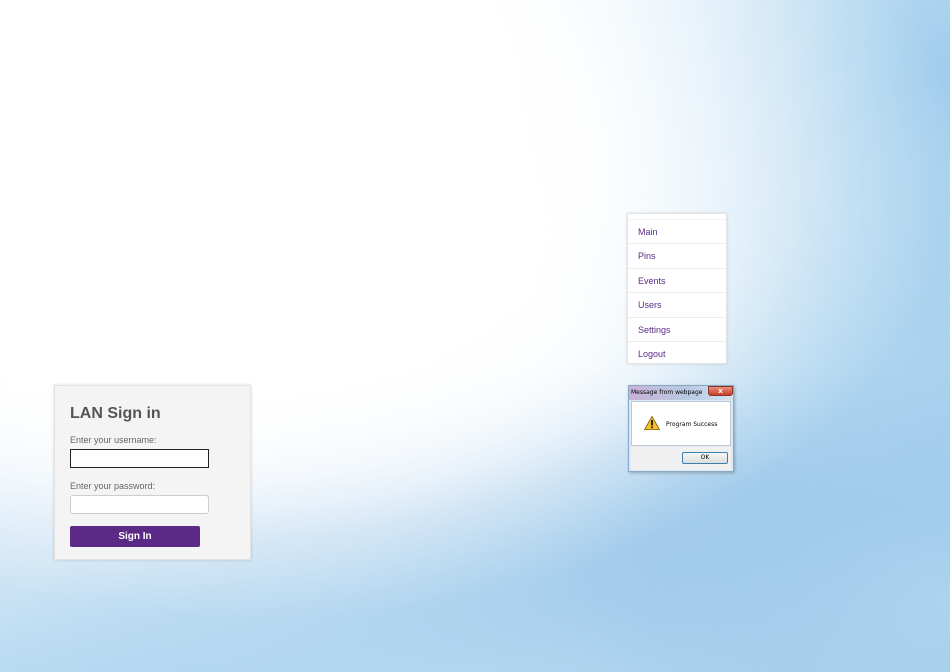  I want to click on login-title: LAN Sign in, so click(115, 413).